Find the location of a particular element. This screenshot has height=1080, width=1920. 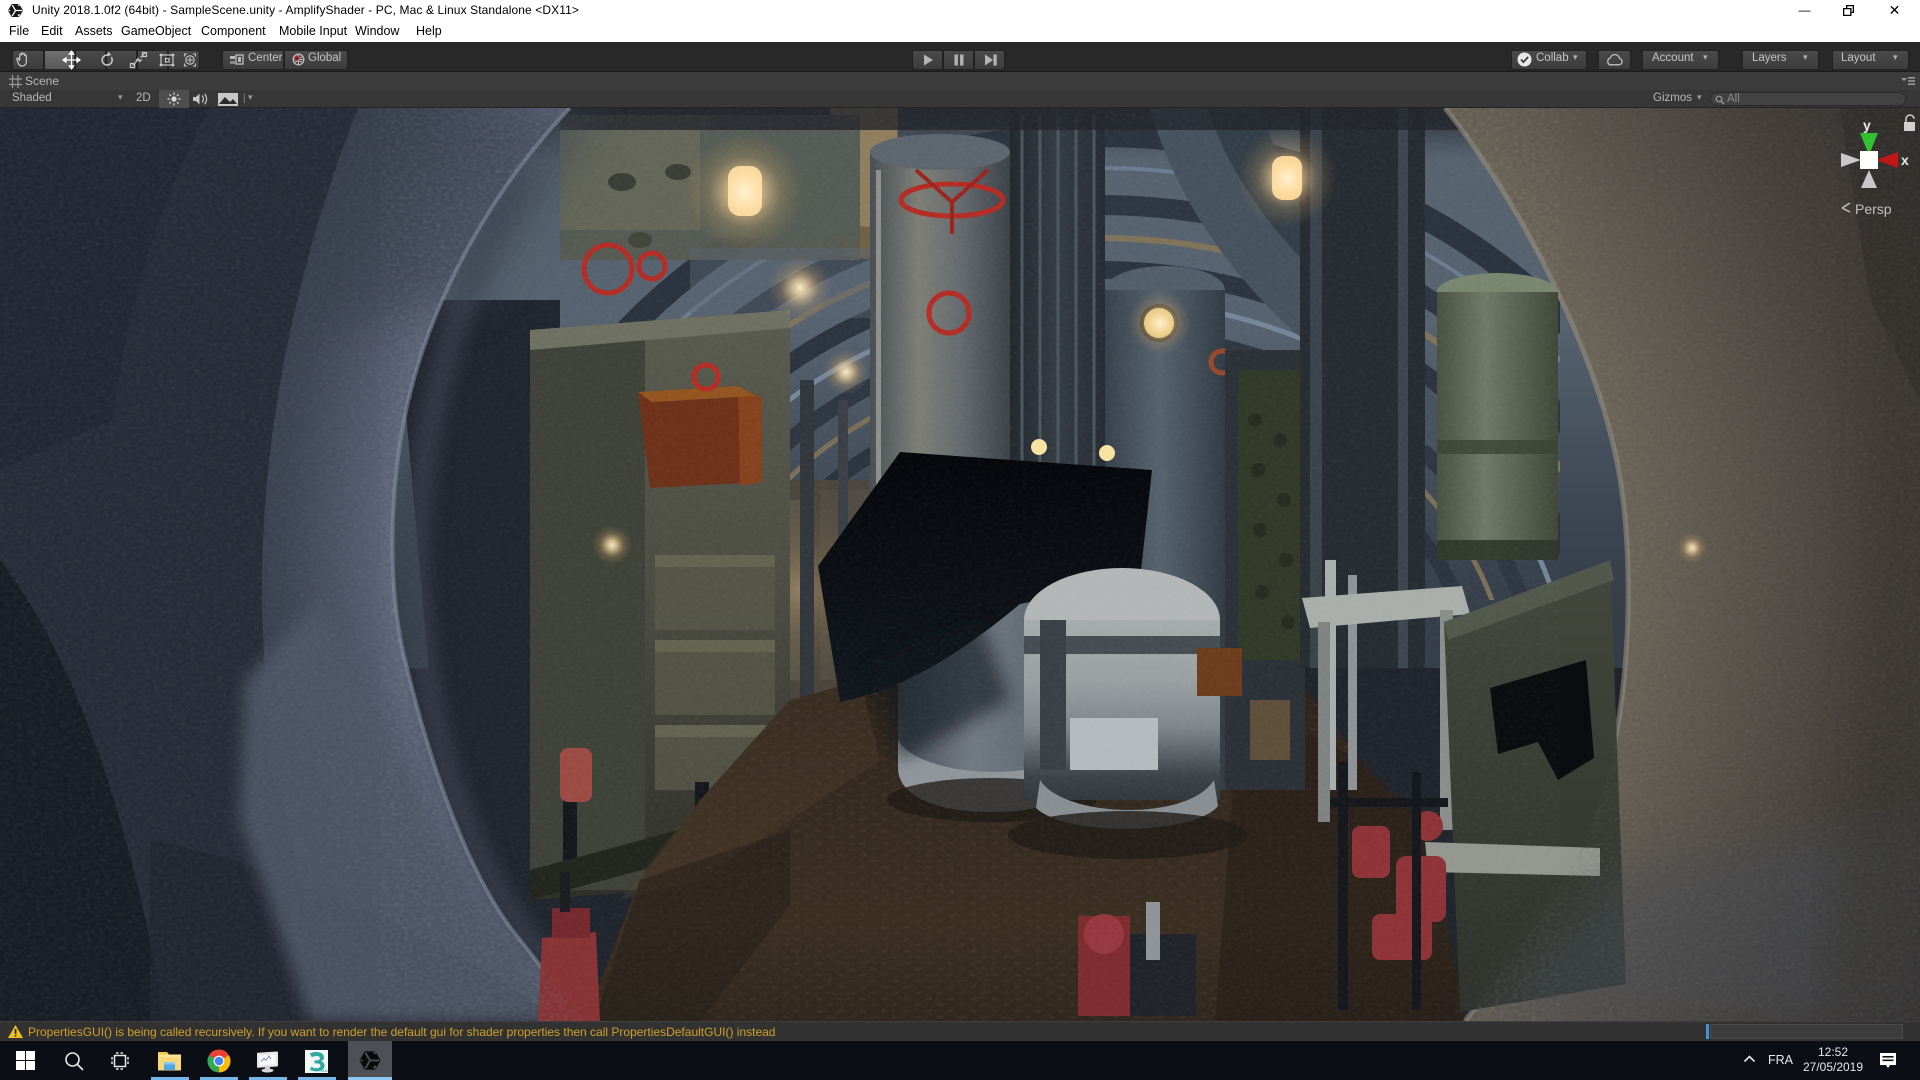

svg-text: Persp is located at coordinates (1873, 209).